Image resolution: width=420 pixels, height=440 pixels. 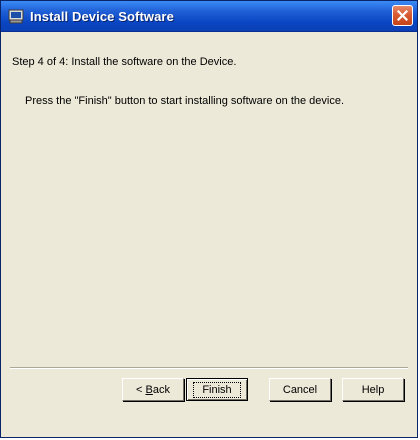 I want to click on cancel-button: Cancel, so click(x=300, y=389).